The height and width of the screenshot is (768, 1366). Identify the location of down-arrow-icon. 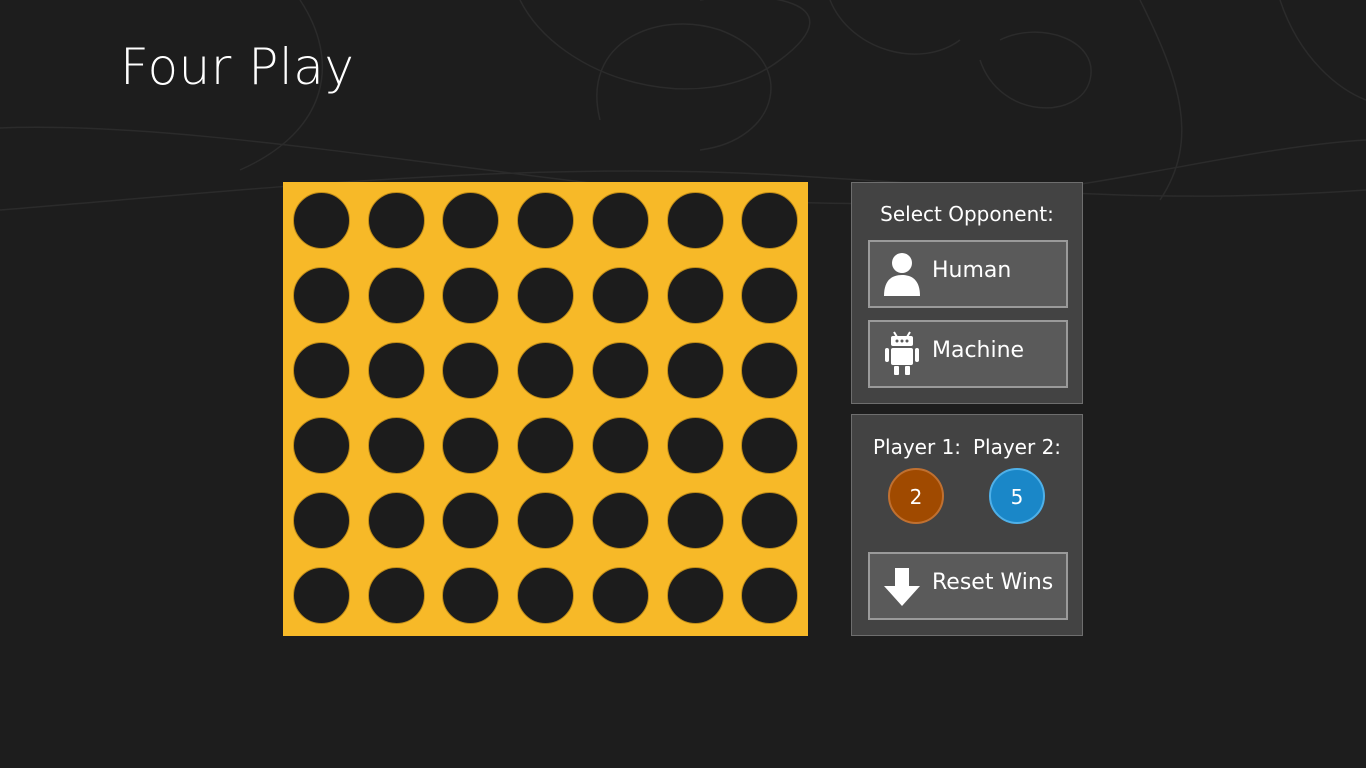
(902, 587).